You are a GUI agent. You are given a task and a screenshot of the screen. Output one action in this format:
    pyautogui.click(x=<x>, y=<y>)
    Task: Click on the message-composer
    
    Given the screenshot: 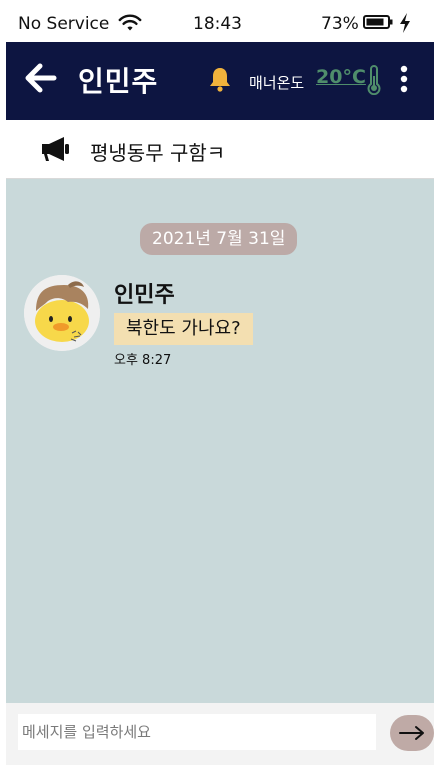 What is the action you would take?
    pyautogui.click(x=220, y=734)
    